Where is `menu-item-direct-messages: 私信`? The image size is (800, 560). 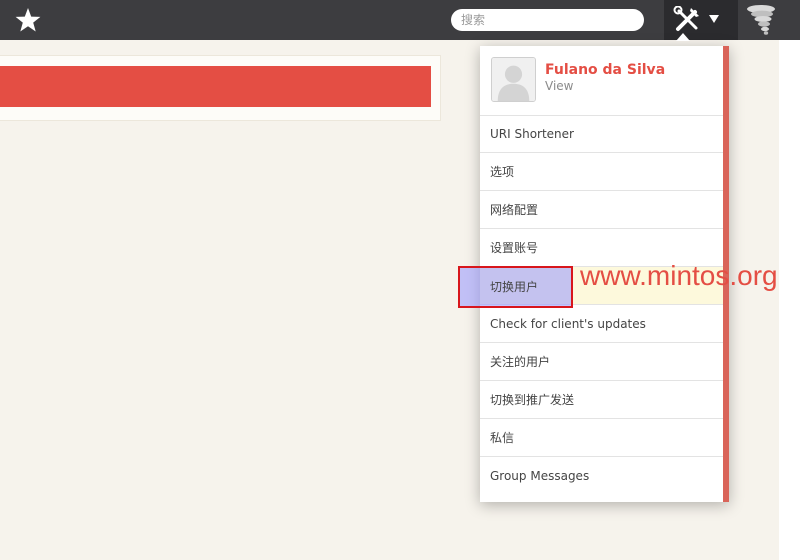
menu-item-direct-messages: 私信 is located at coordinates (601, 438).